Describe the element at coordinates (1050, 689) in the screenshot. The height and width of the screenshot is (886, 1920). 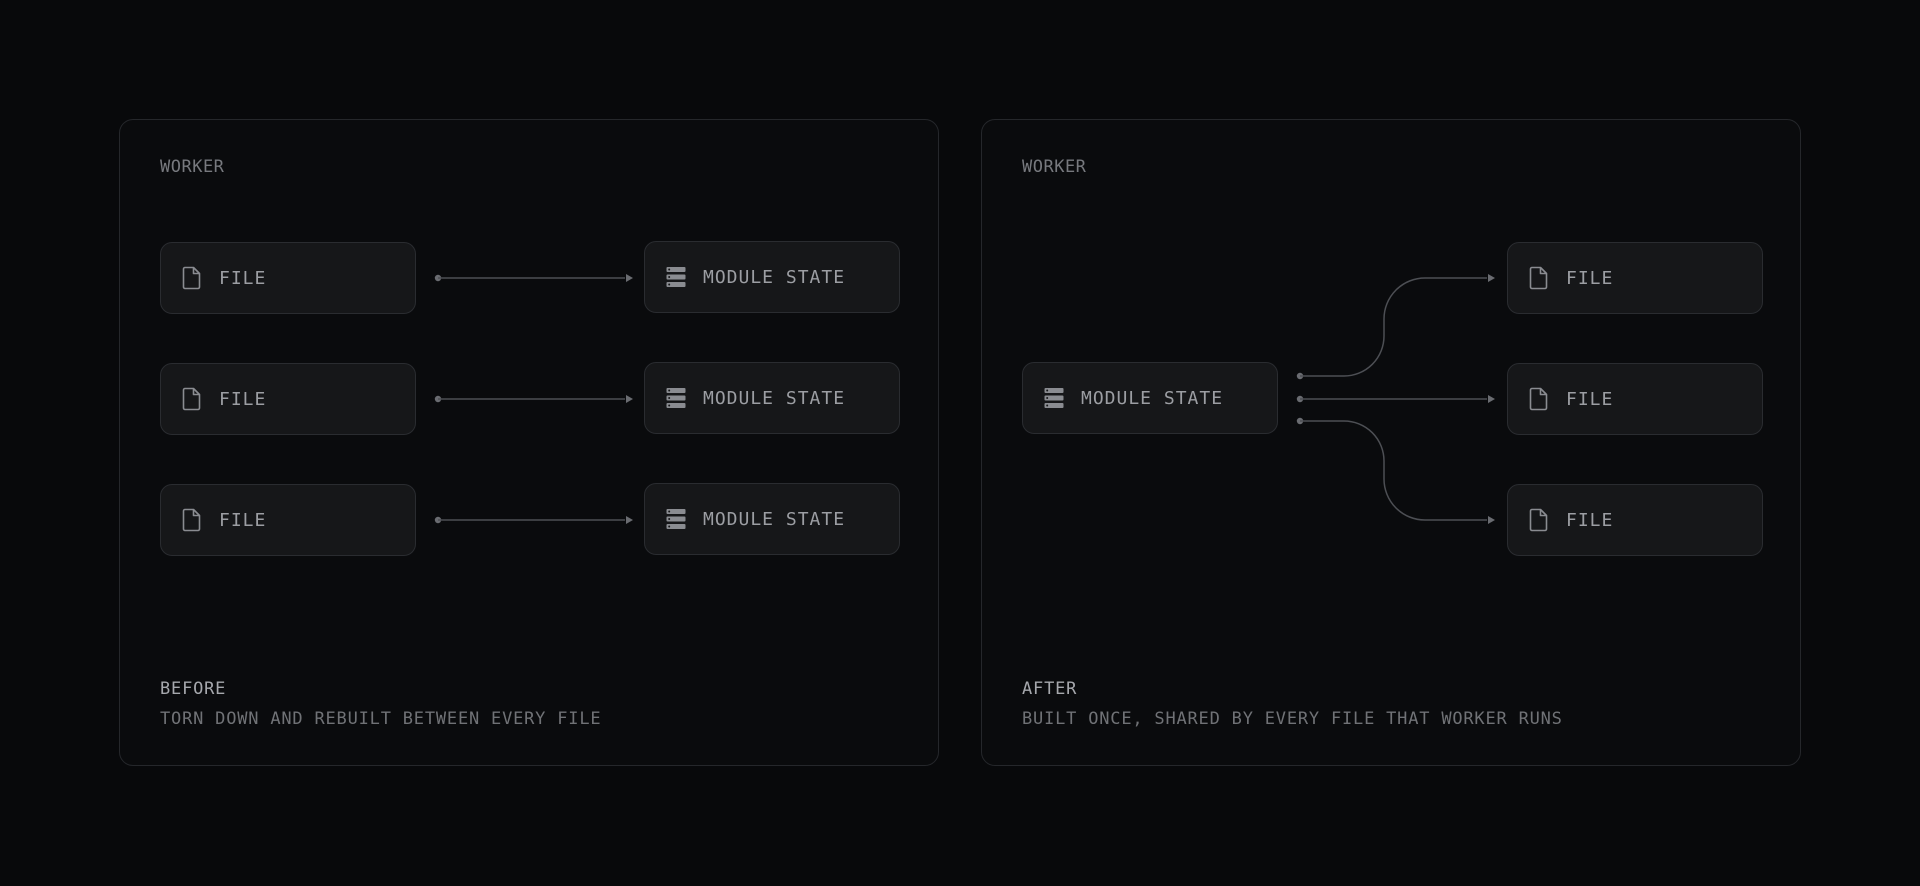
I see `caption-title: AFTER` at that location.